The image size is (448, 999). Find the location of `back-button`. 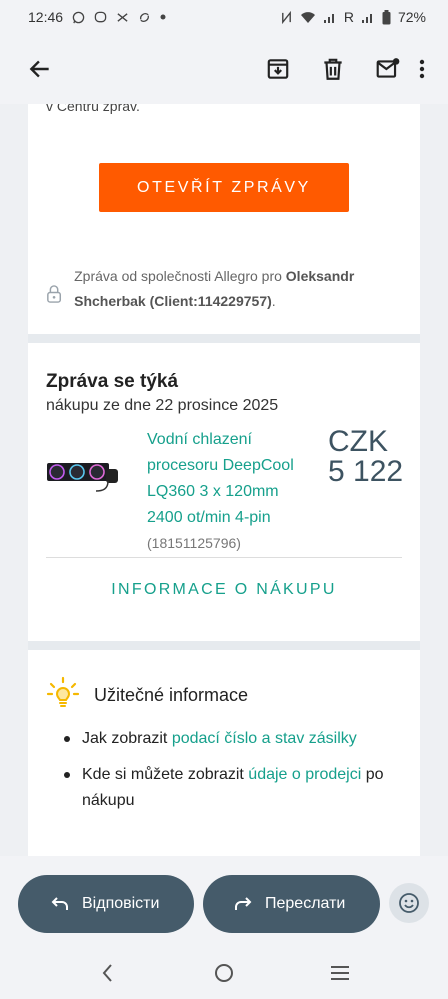

back-button is located at coordinates (40, 69).